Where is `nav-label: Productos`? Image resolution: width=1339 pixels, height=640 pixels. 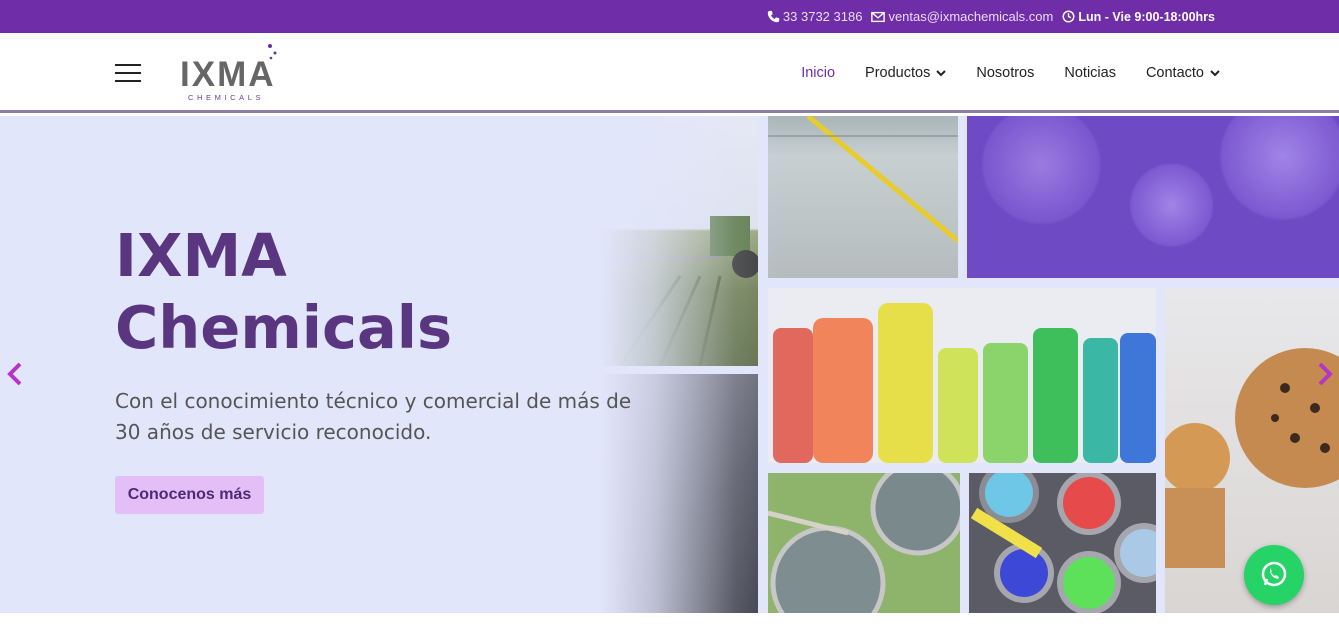 nav-label: Productos is located at coordinates (898, 73).